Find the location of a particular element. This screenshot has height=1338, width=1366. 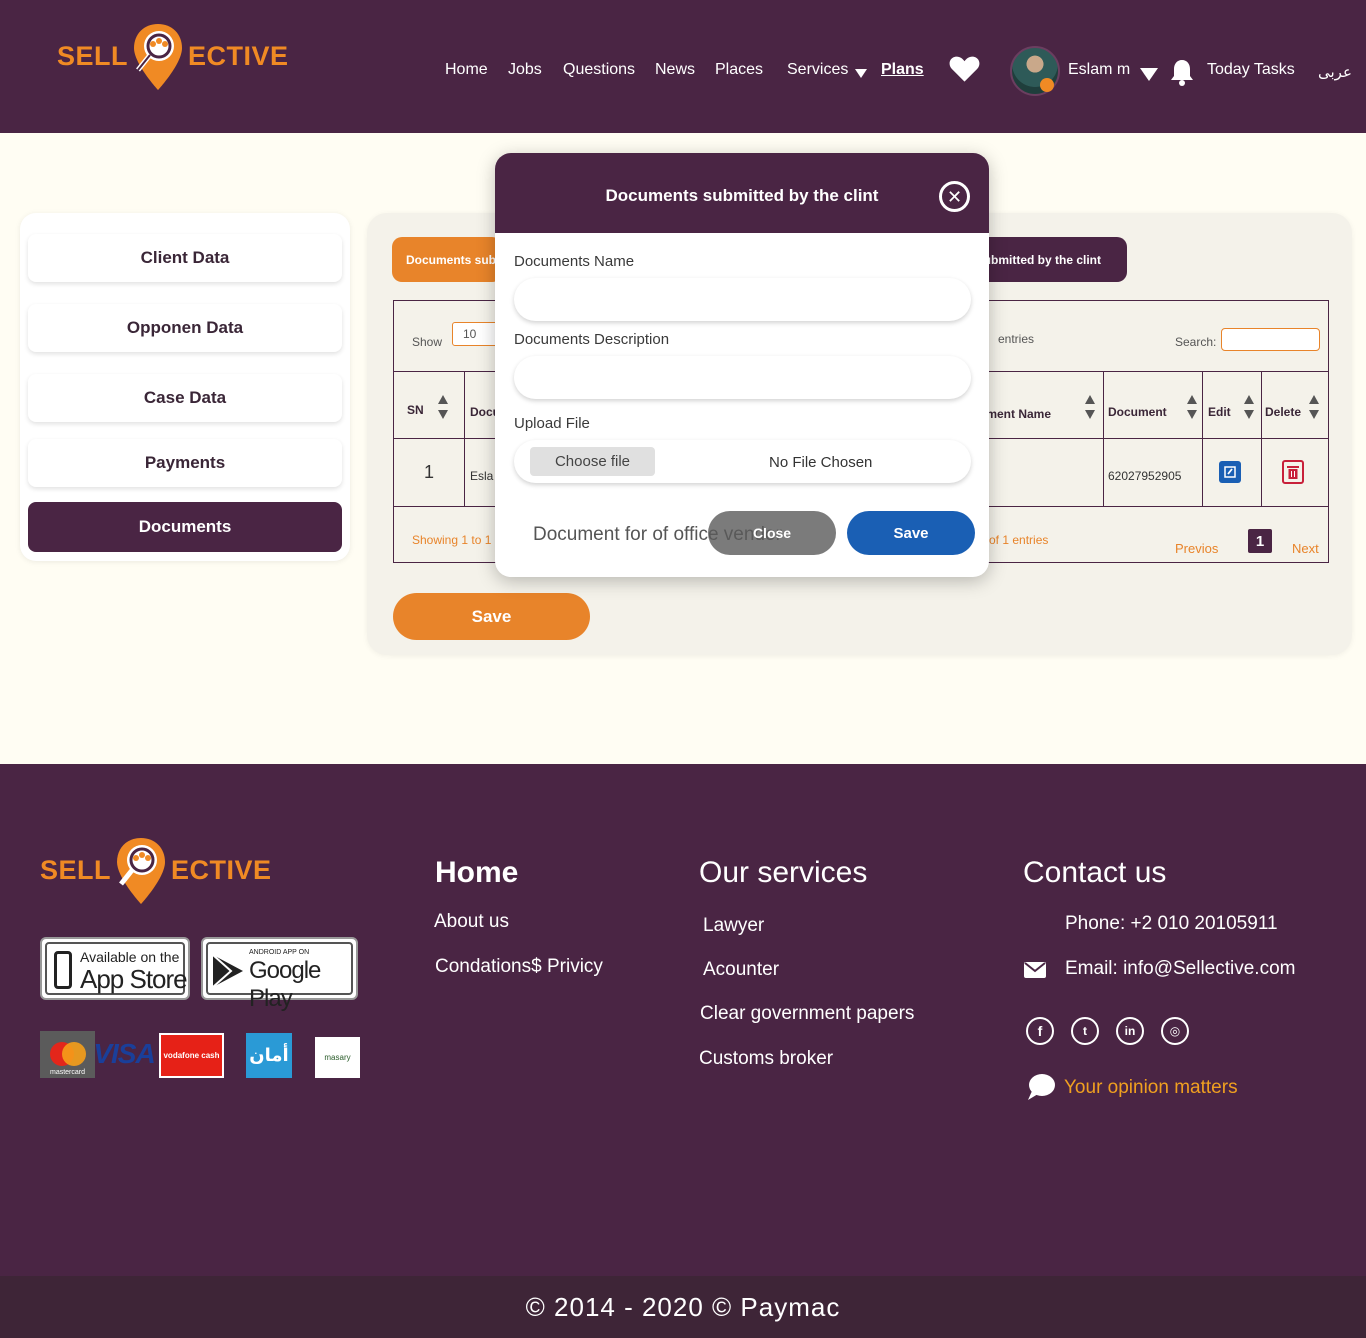

header-delete: Delete is located at coordinates (1283, 412).